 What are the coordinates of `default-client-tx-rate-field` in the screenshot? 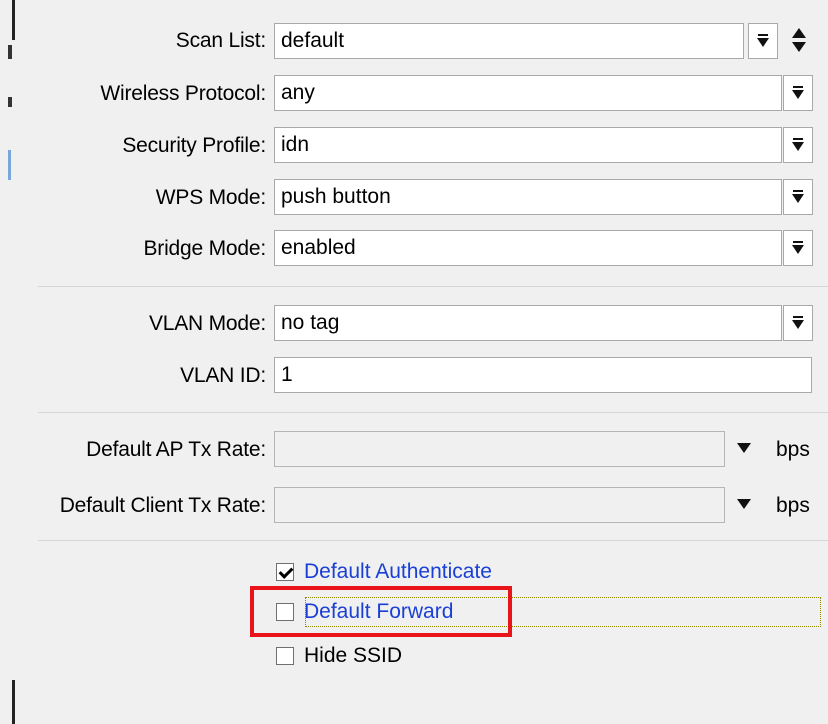 It's located at (499, 505).